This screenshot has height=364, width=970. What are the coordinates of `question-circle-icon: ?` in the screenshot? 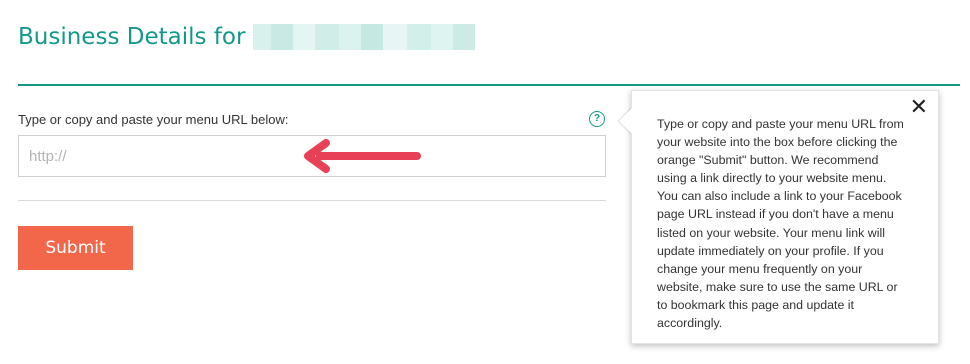 It's located at (597, 119).